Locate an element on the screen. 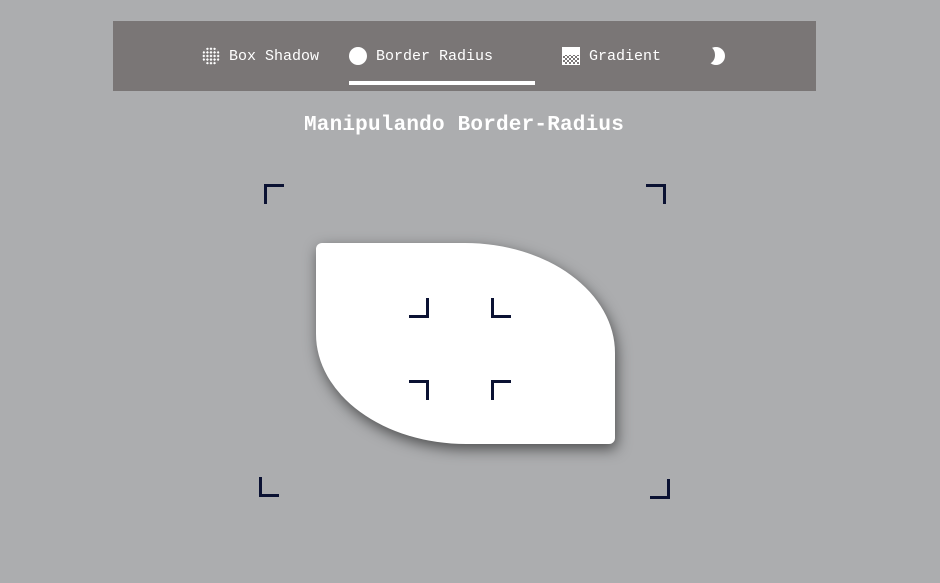 Image resolution: width=940 pixels, height=583 pixels. inner-handle-bottom-left is located at coordinates (419, 390).